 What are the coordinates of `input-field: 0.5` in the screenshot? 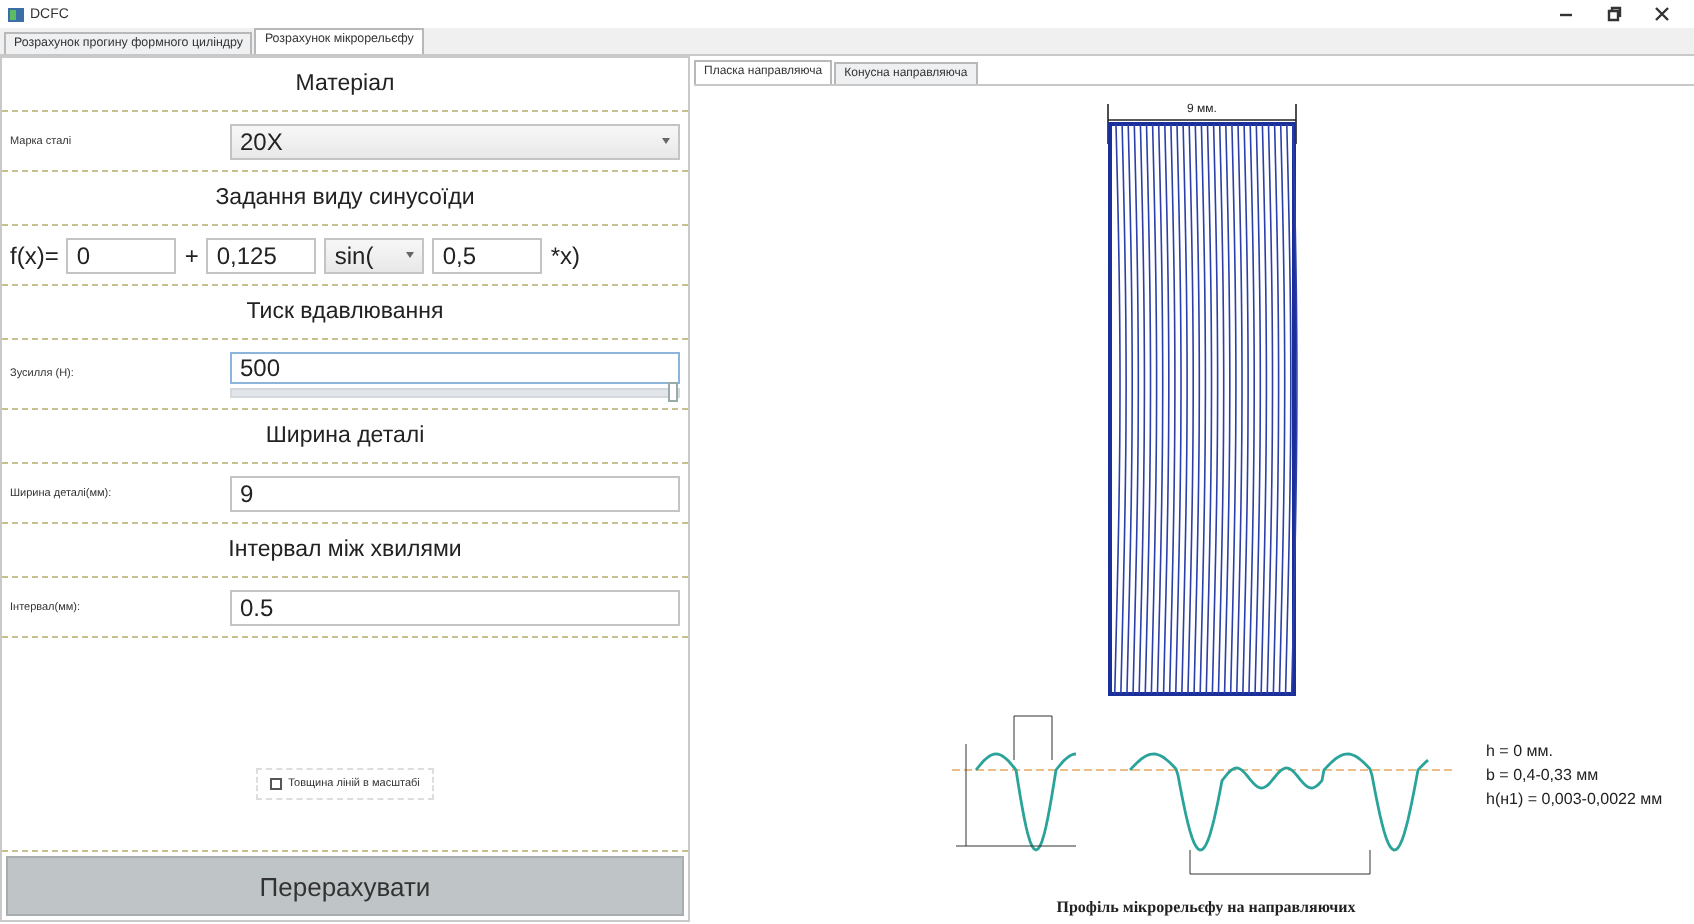 It's located at (455, 607).